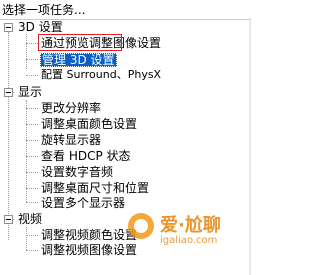 This screenshot has width=320, height=275. Describe the element at coordinates (83, 203) in the screenshot. I see `tree-item-multiple-displays: 设置多个显示器` at that location.